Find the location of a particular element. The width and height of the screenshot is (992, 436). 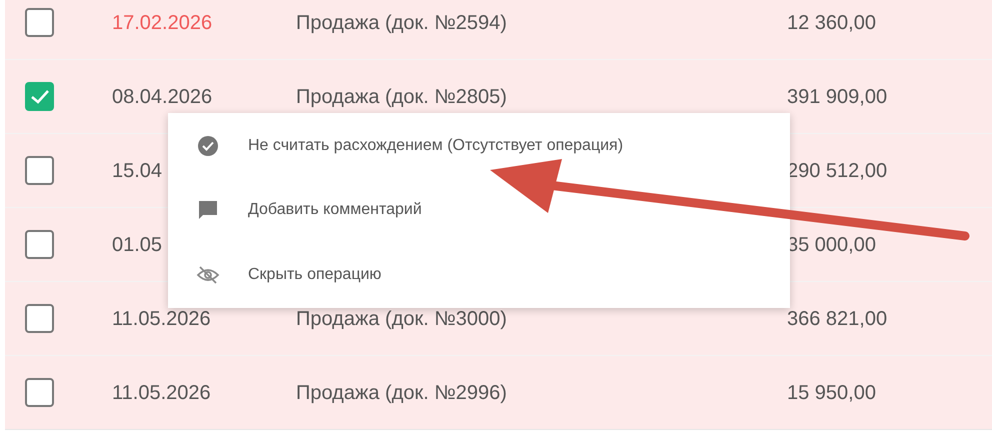

amount-cell-text: 391 909,00 is located at coordinates (837, 97).